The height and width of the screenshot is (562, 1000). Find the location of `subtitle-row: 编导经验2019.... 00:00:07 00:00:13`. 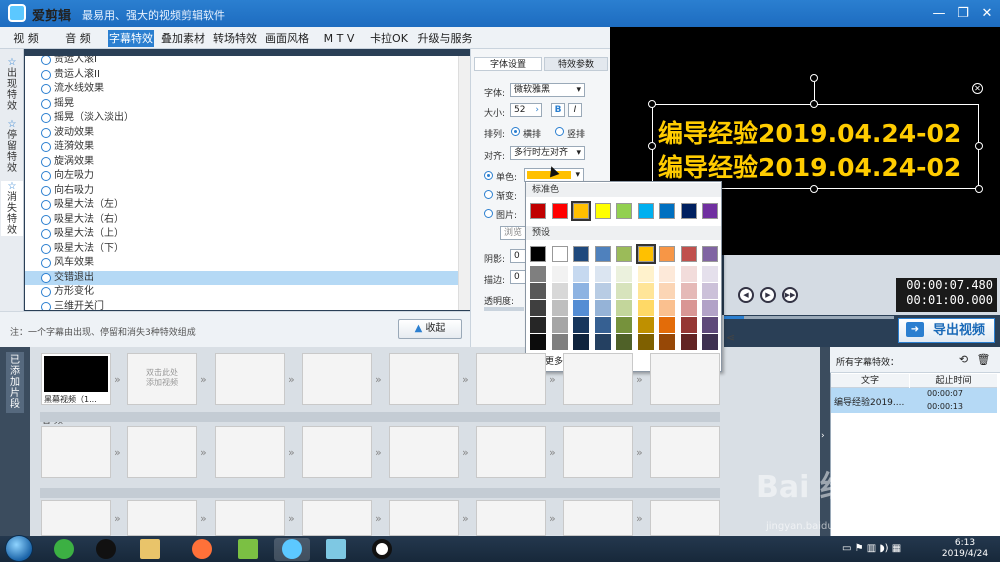

subtitle-row: 编导经验2019.... 00:00:07 00:00:13 is located at coordinates (914, 400).